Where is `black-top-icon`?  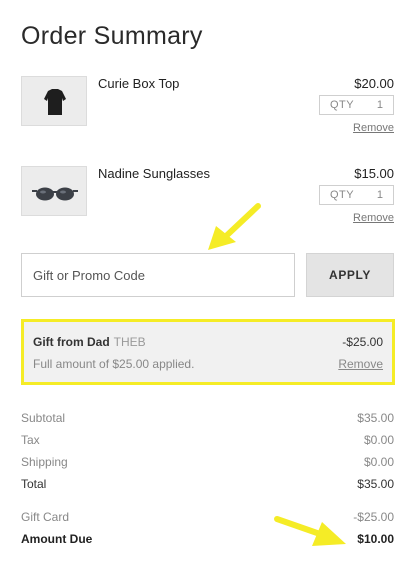 black-top-icon is located at coordinates (55, 102).